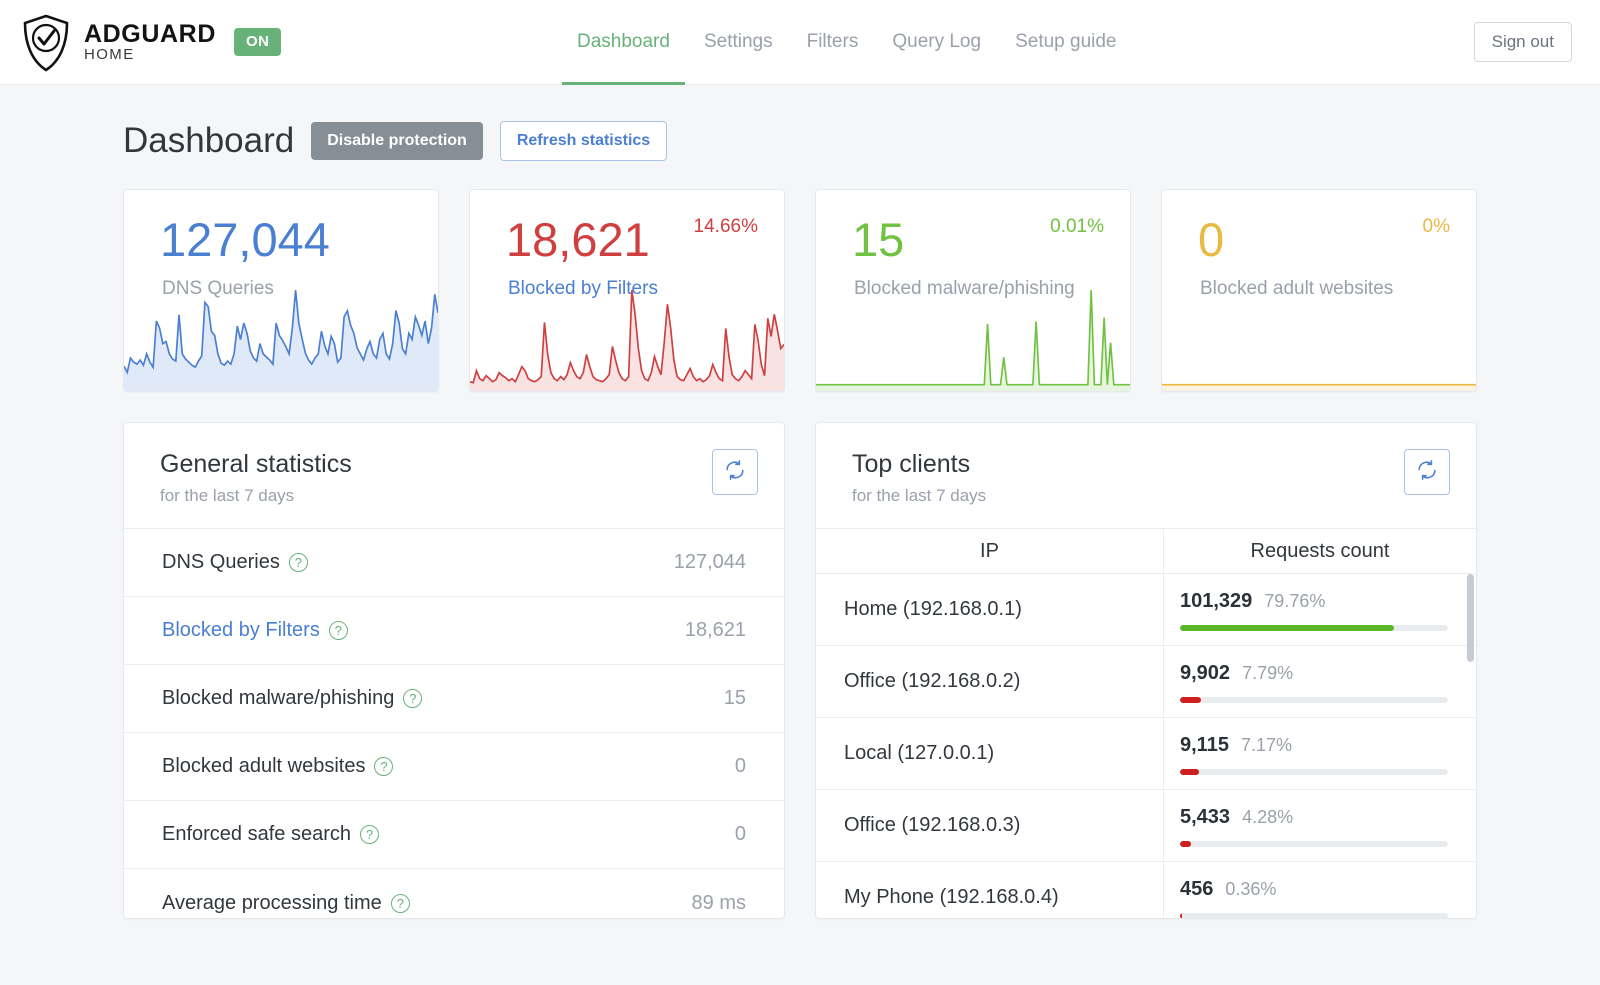 Image resolution: width=1600 pixels, height=985 pixels. Describe the element at coordinates (1436, 226) in the screenshot. I see `stat-card-percent: 0%` at that location.